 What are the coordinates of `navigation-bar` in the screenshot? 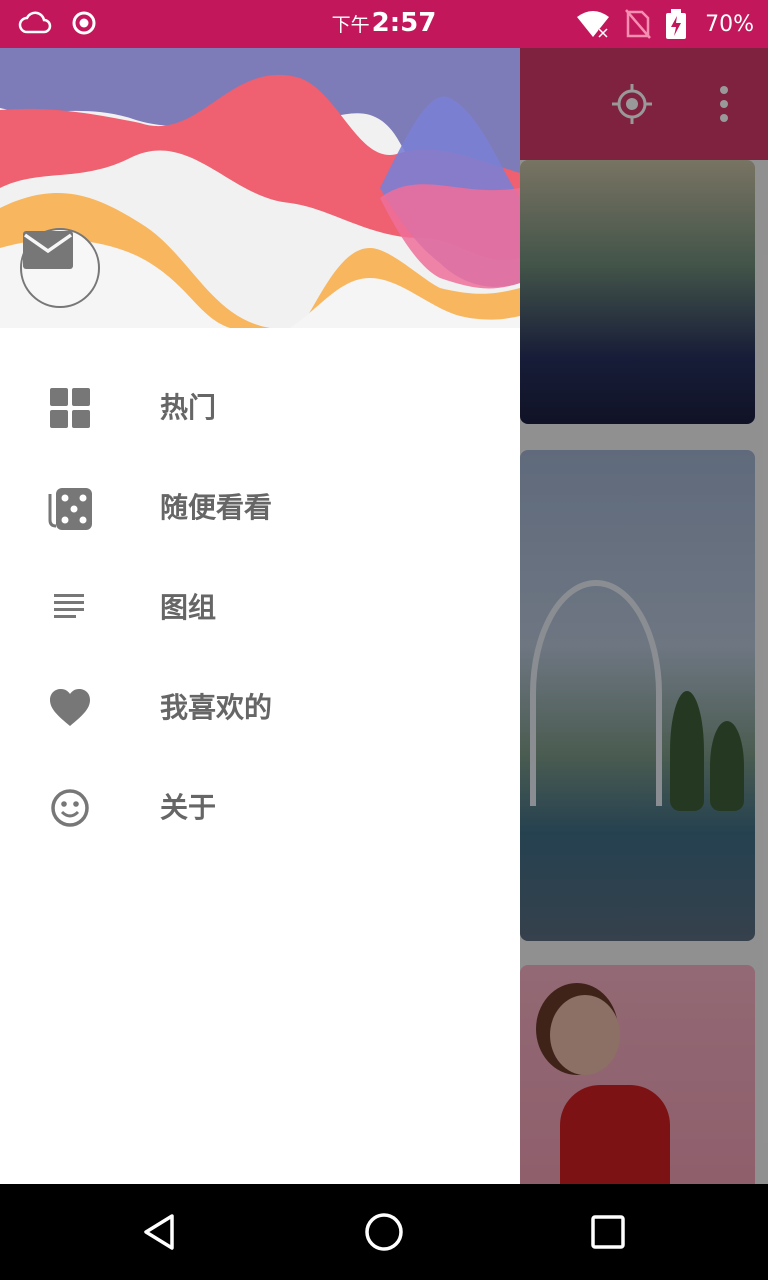 It's located at (384, 1232).